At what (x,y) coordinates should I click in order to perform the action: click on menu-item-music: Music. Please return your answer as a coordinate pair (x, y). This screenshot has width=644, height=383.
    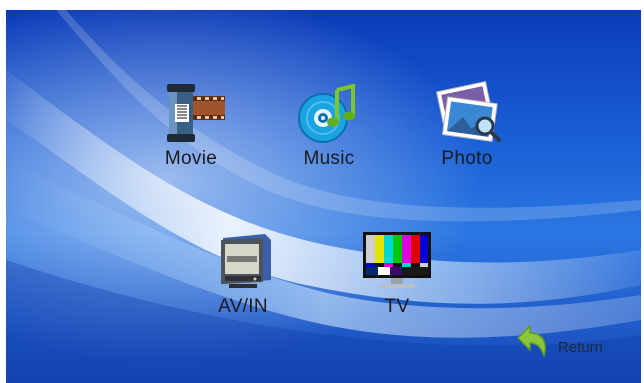
    Looking at the image, I should click on (329, 125).